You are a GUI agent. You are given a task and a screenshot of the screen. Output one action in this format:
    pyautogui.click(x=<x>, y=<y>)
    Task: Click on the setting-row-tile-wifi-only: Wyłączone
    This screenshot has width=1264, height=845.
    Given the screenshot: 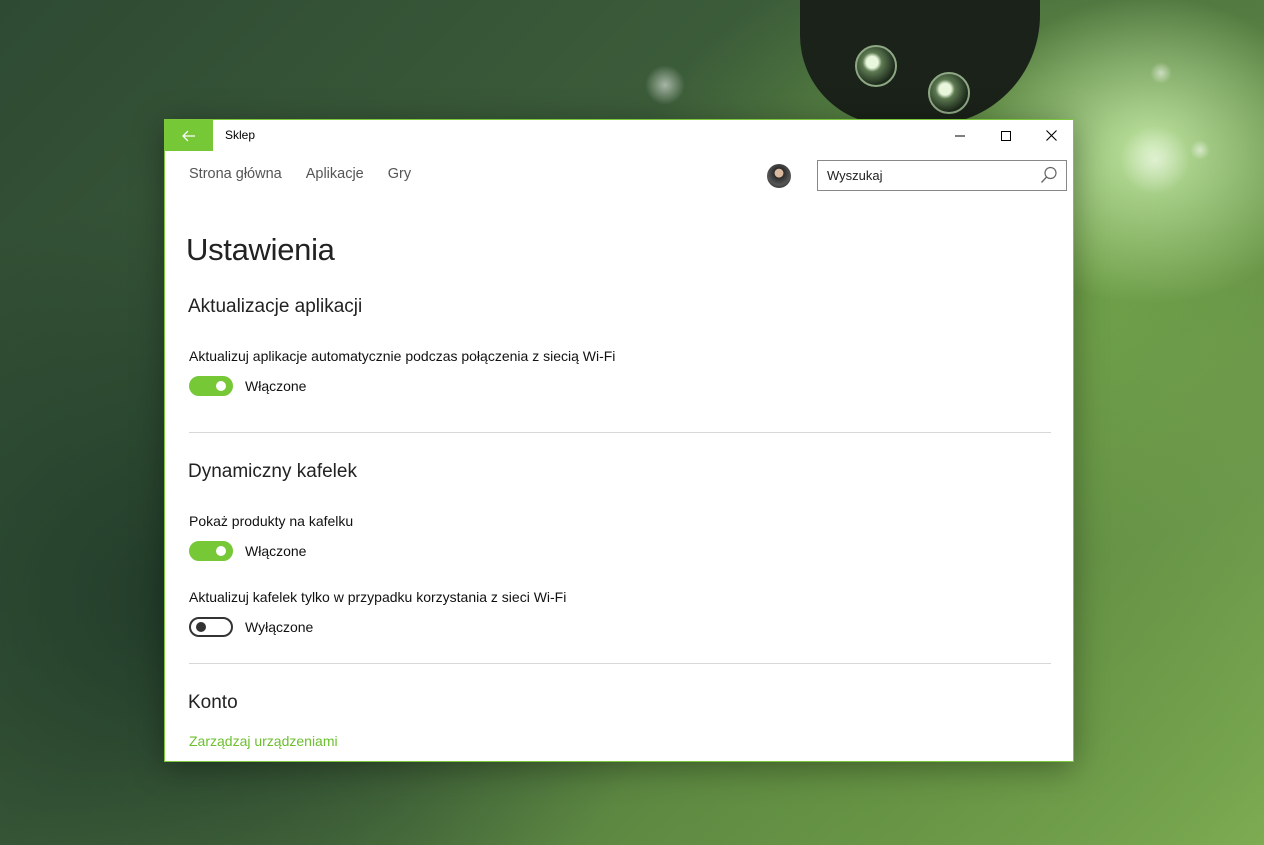 What is the action you would take?
    pyautogui.click(x=251, y=627)
    